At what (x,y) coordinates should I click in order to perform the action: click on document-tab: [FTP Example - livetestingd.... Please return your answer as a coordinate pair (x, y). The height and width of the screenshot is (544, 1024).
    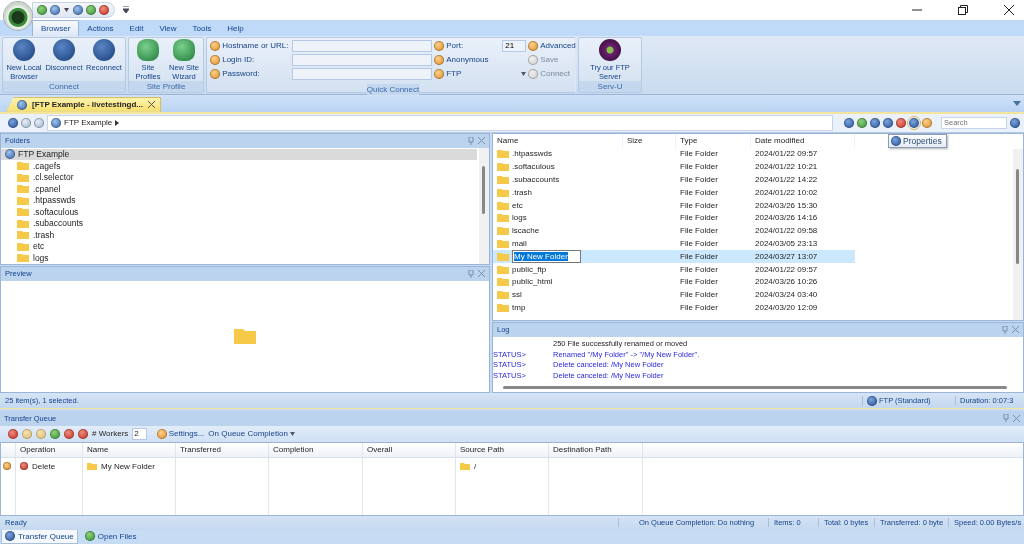
    Looking at the image, I should click on (83, 104).